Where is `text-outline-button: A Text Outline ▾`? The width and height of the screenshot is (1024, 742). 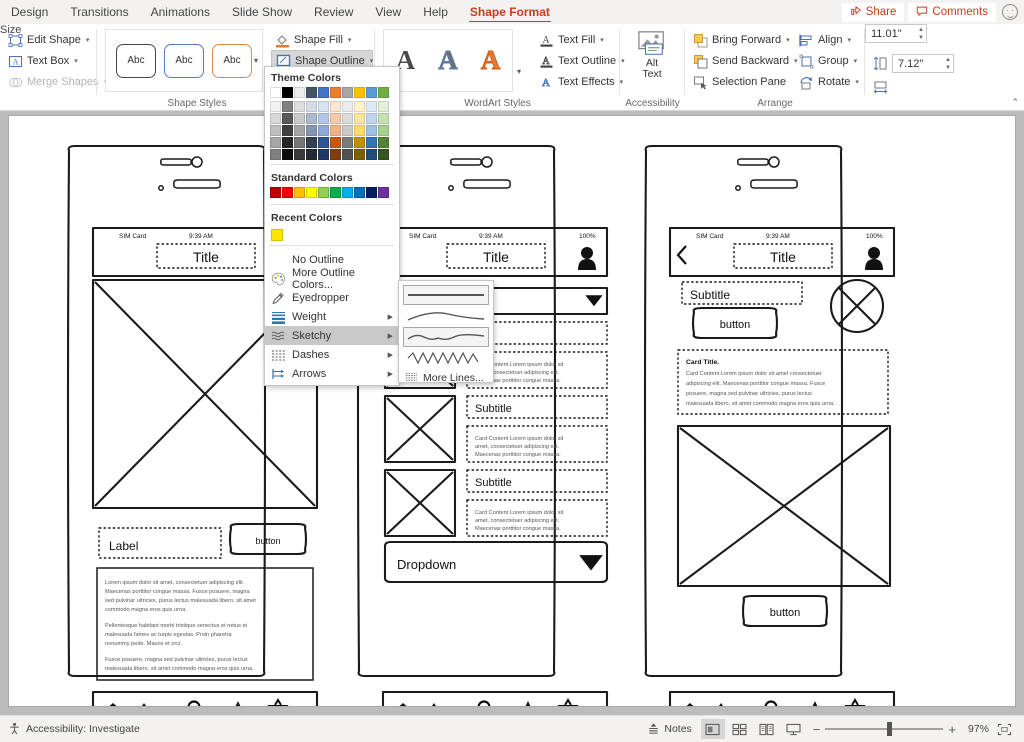 text-outline-button: A Text Outline ▾ is located at coordinates (582, 61).